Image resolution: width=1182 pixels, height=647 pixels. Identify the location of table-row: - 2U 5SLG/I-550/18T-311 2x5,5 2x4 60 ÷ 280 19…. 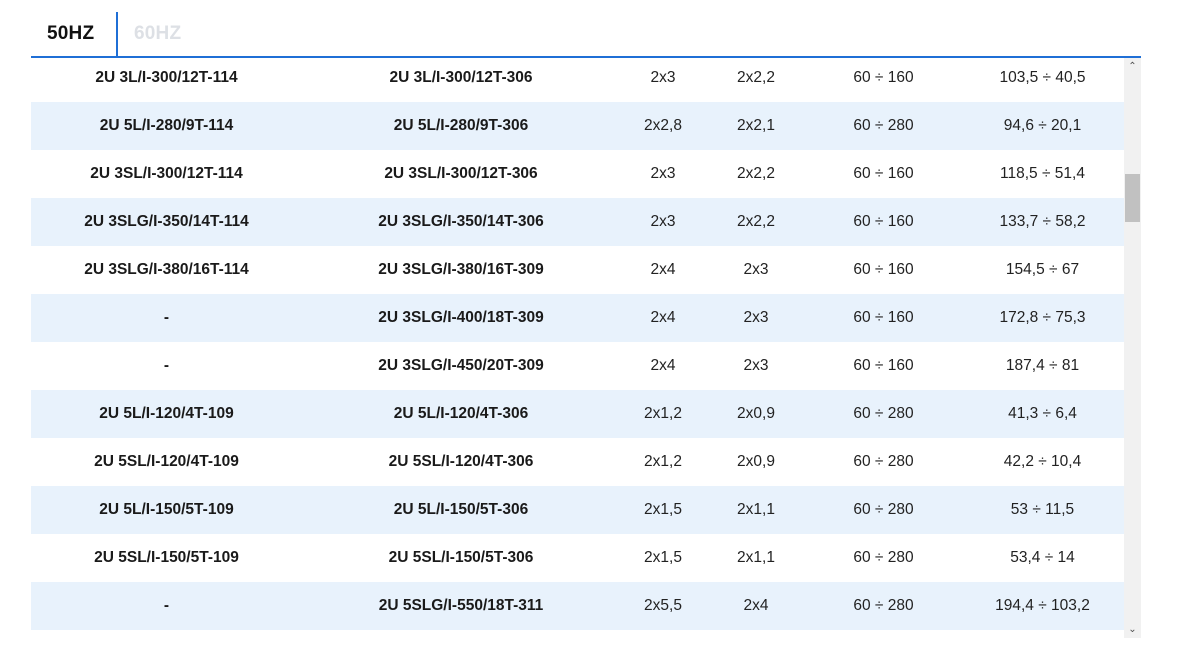
(577, 606).